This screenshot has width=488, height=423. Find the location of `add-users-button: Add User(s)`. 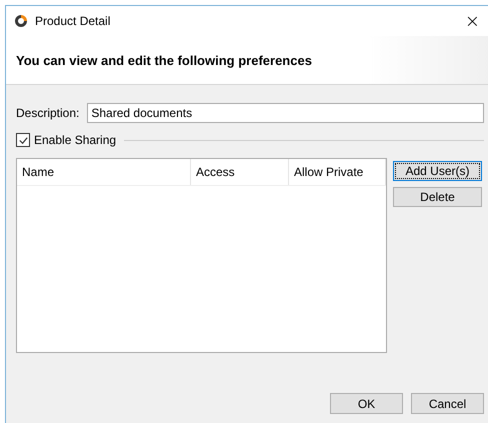

add-users-button: Add User(s) is located at coordinates (437, 171).